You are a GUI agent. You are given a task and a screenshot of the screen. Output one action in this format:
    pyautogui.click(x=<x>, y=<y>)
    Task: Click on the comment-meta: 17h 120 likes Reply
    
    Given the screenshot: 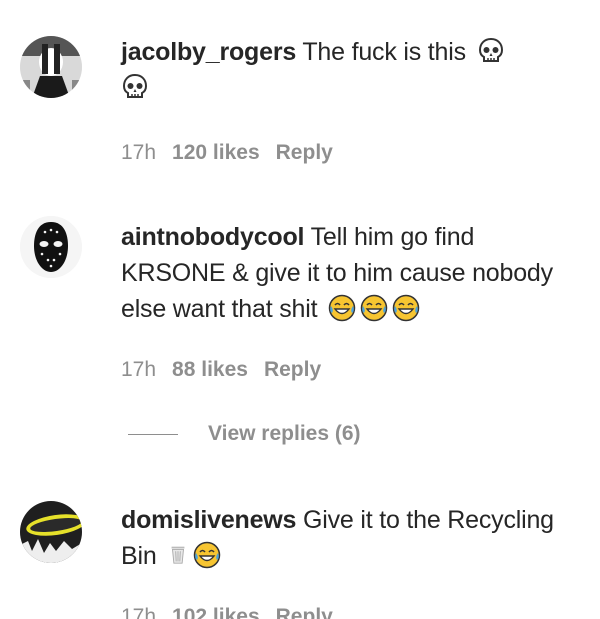 What is the action you would take?
    pyautogui.click(x=227, y=153)
    